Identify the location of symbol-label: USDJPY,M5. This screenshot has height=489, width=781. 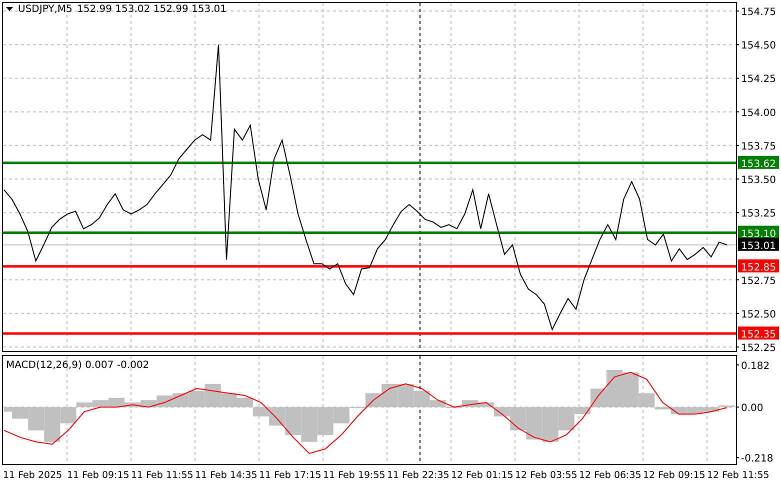
(45, 9).